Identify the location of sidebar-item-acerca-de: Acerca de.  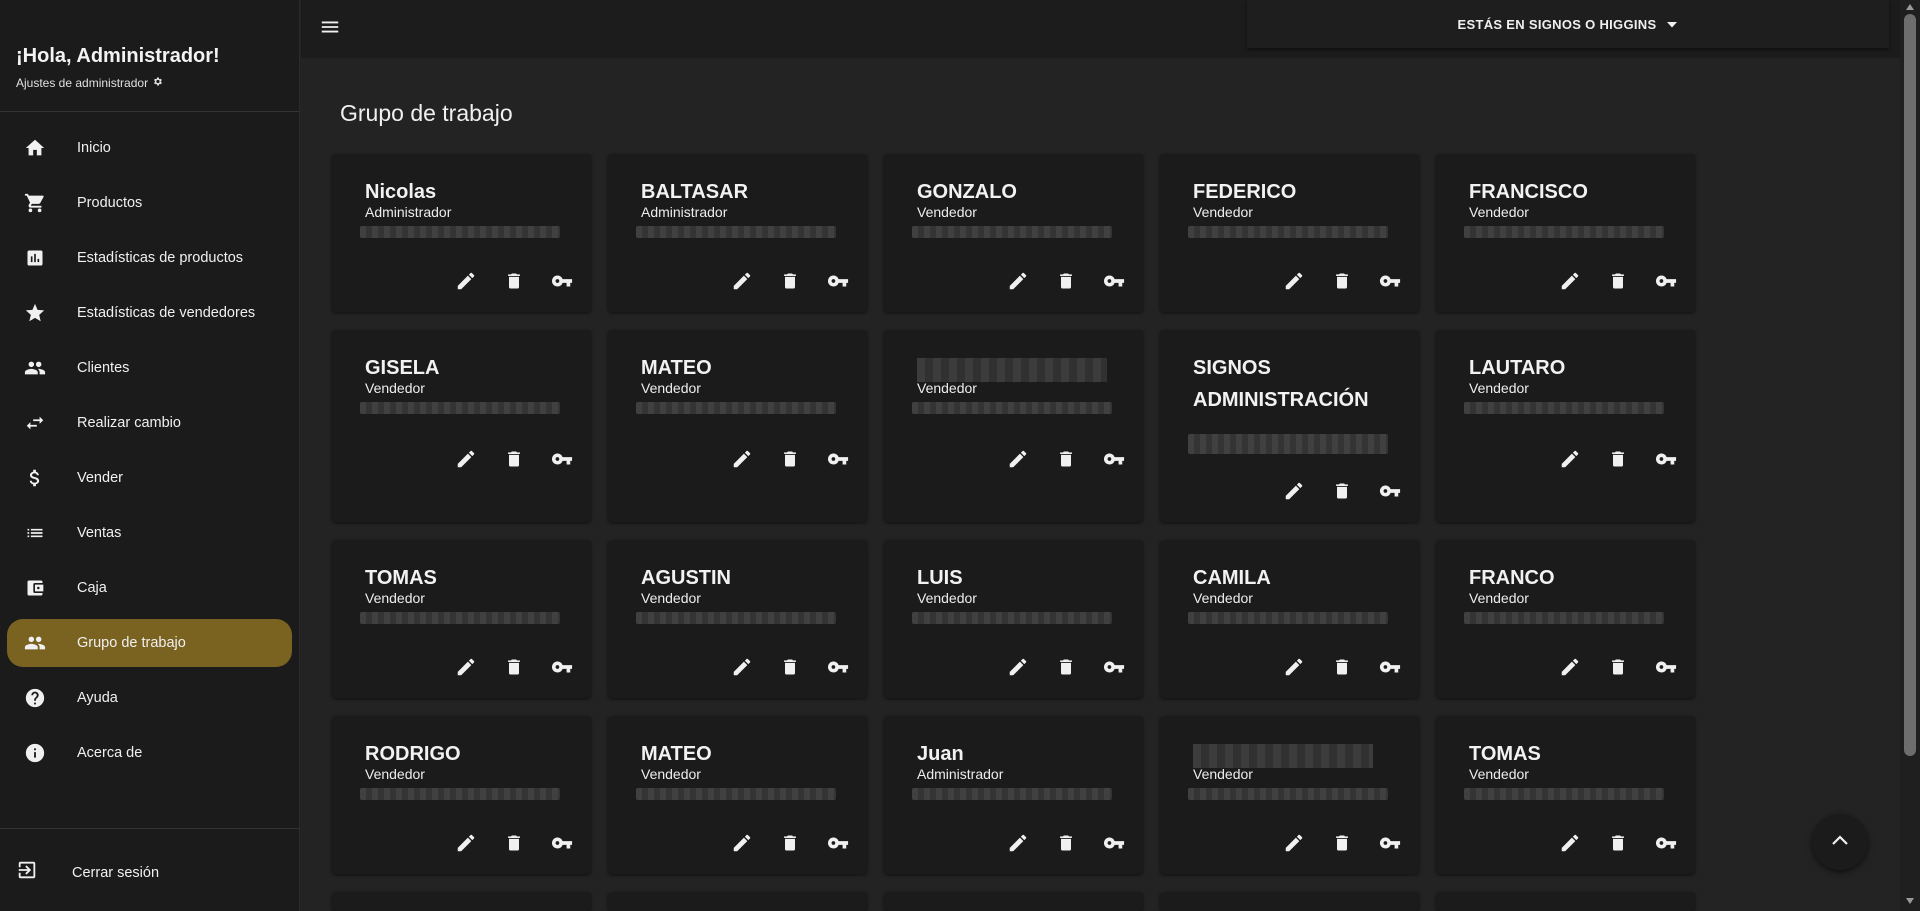
(149, 753).